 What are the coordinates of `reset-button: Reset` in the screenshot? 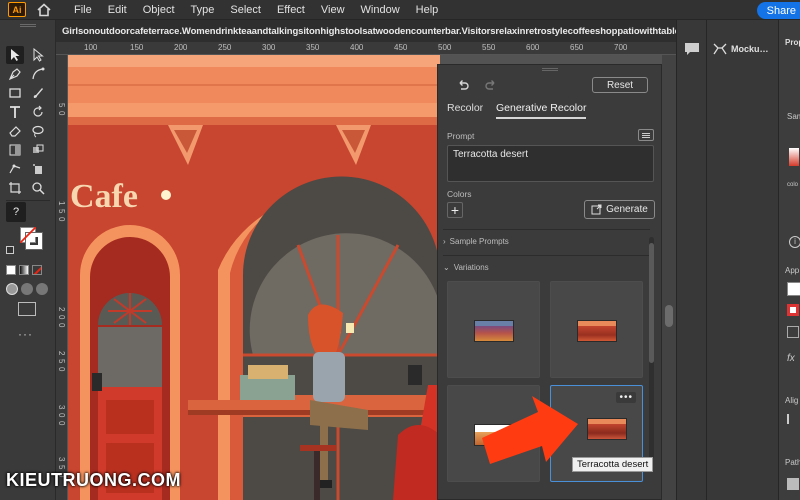 It's located at (620, 85).